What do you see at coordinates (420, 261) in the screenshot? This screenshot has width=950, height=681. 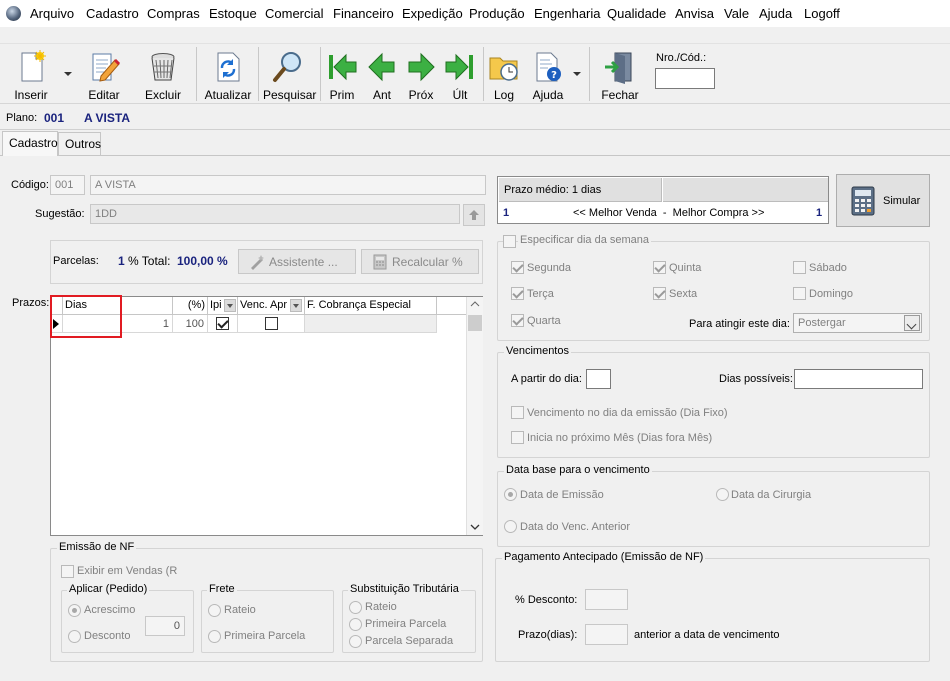 I see `recalcular-button: Recalcular %` at bounding box center [420, 261].